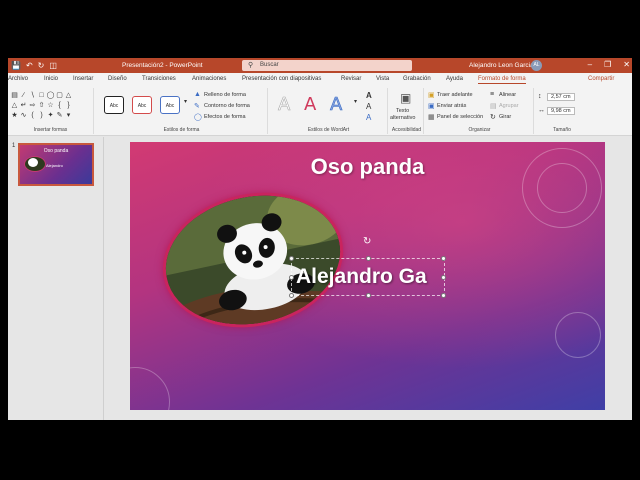 Image resolution: width=640 pixels, height=480 pixels. I want to click on resize-handle-l, so click(291, 277).